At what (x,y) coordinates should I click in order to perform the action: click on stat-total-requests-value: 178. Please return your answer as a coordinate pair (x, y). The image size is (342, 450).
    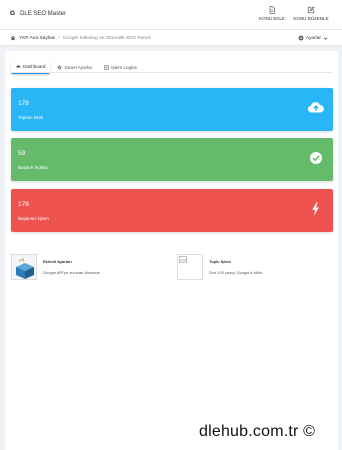
    Looking at the image, I should click on (23, 103).